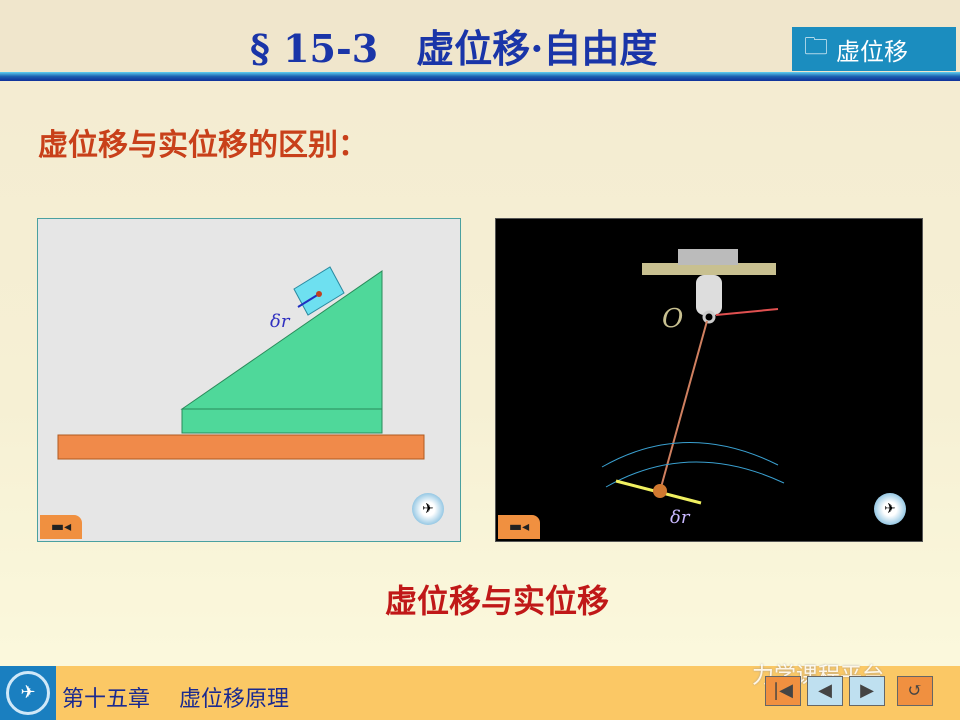  What do you see at coordinates (747, 312) in the screenshot?
I see `velocity-arrow` at bounding box center [747, 312].